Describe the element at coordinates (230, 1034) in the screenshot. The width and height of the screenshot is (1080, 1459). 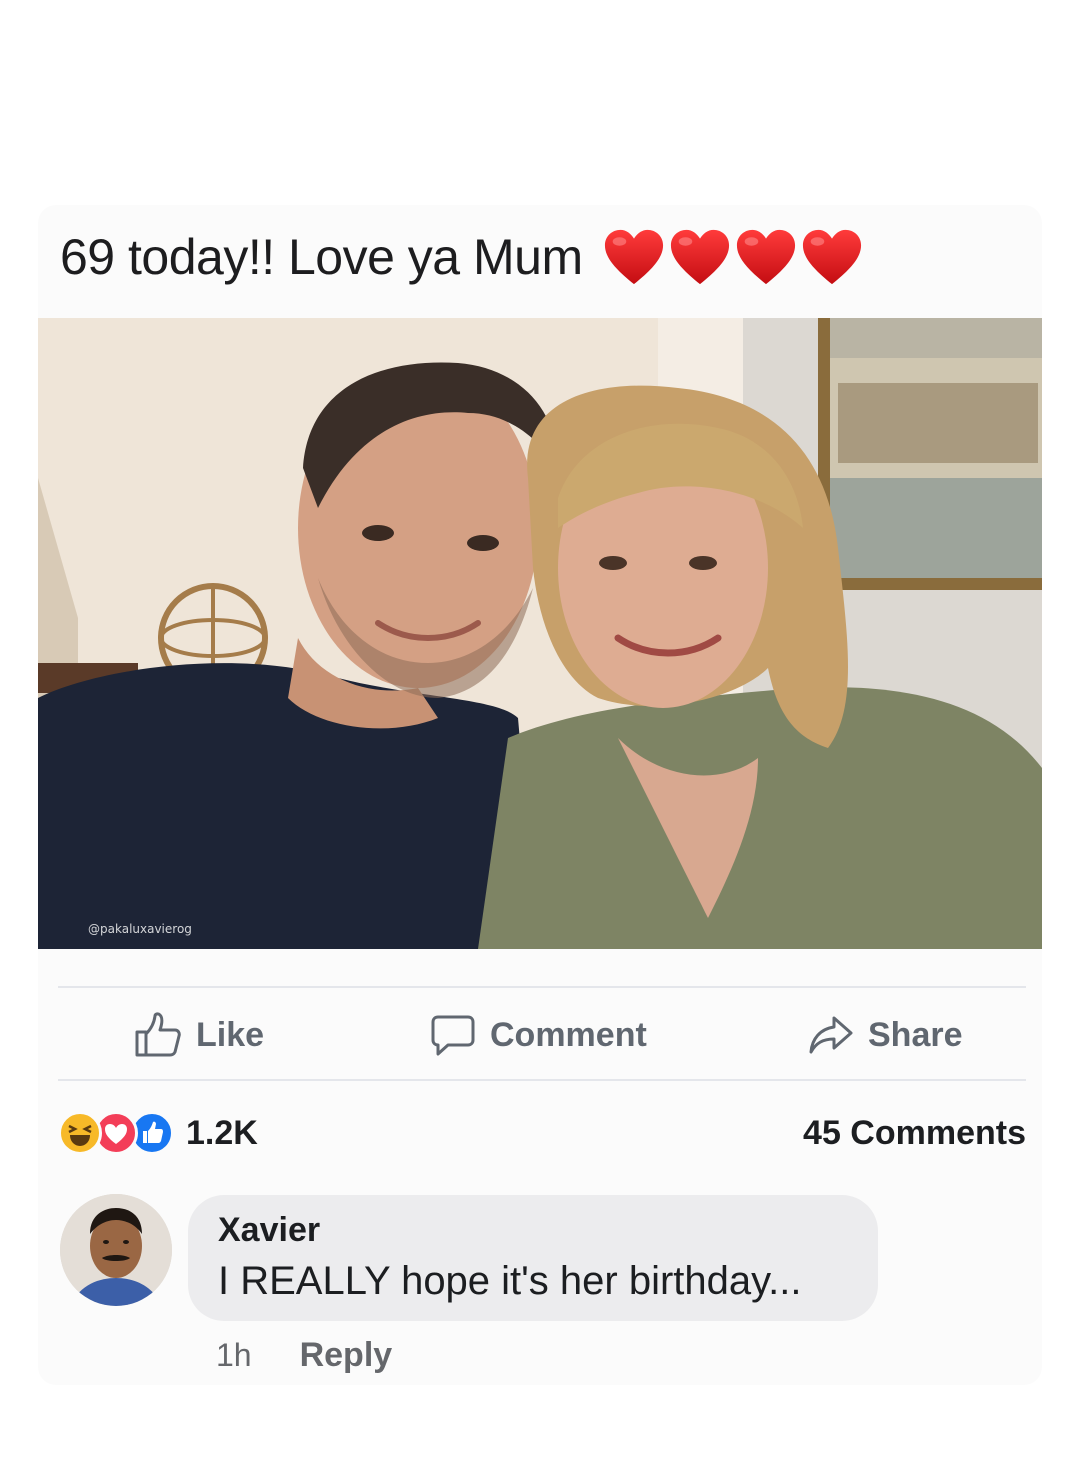
I see `like-label: Like` at that location.